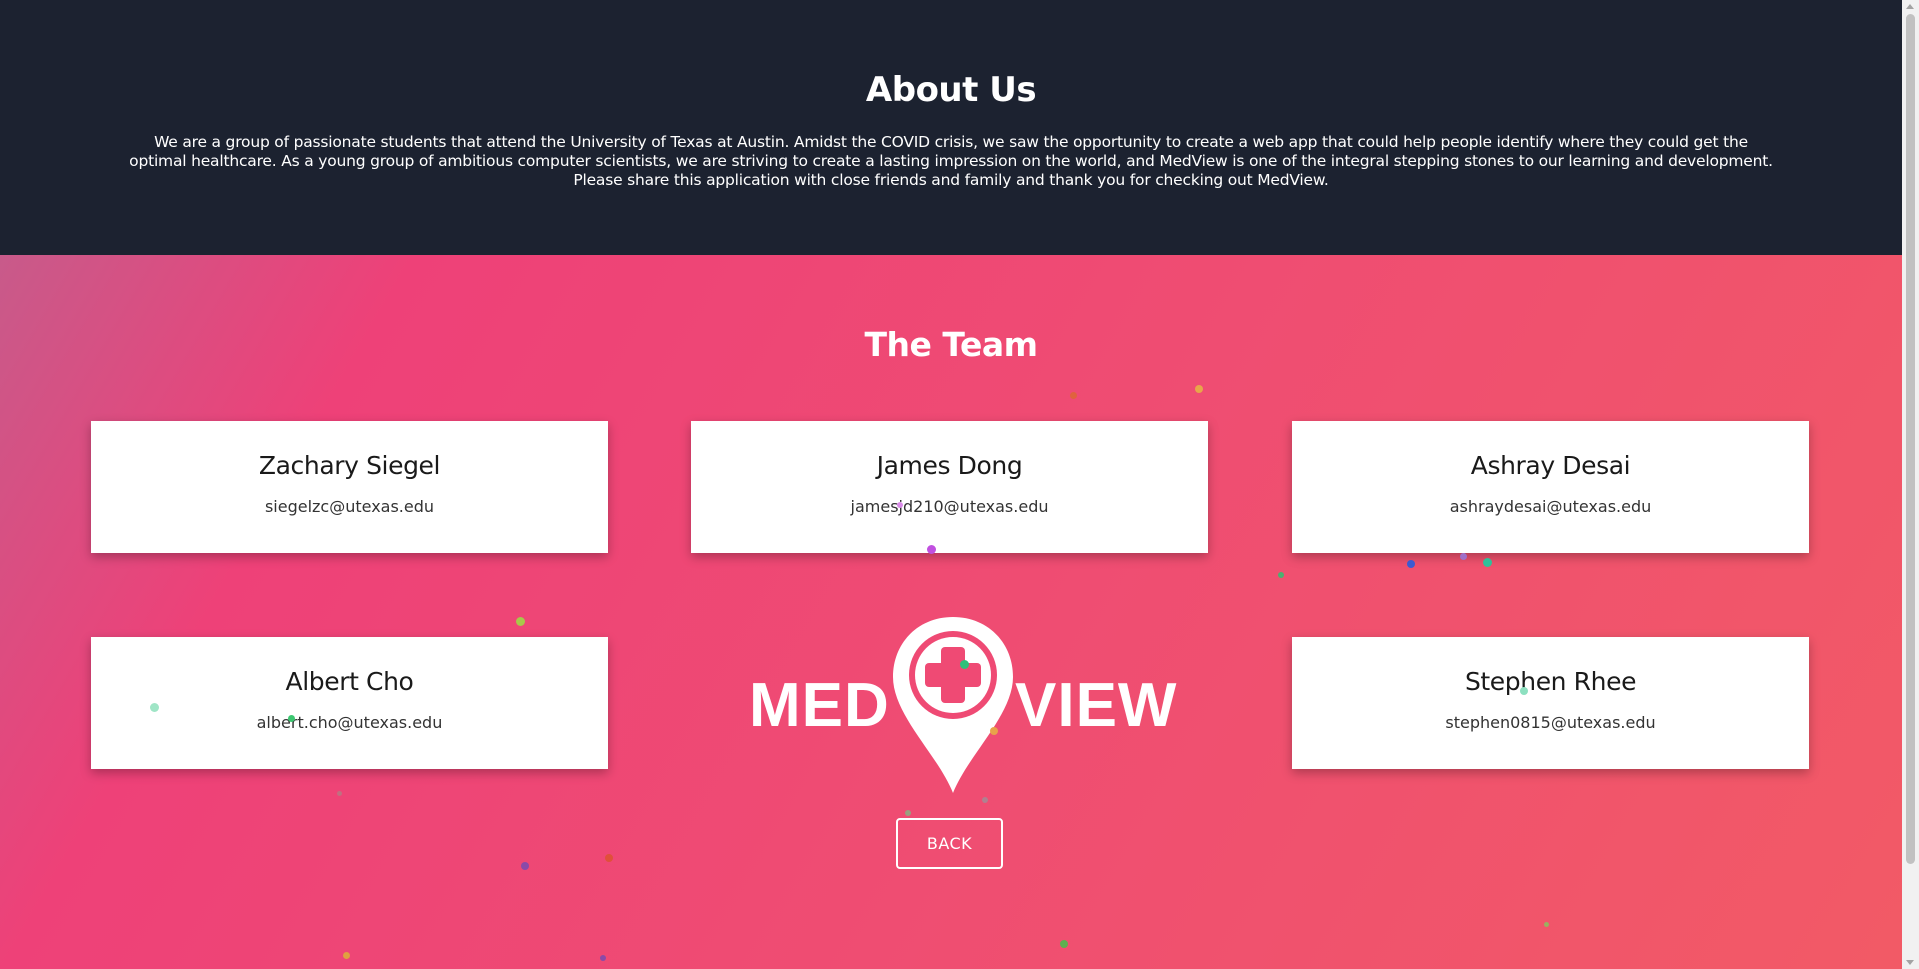 The width and height of the screenshot is (1919, 969). Describe the element at coordinates (1910, 962) in the screenshot. I see `scroll-down-arrow-icon` at that location.